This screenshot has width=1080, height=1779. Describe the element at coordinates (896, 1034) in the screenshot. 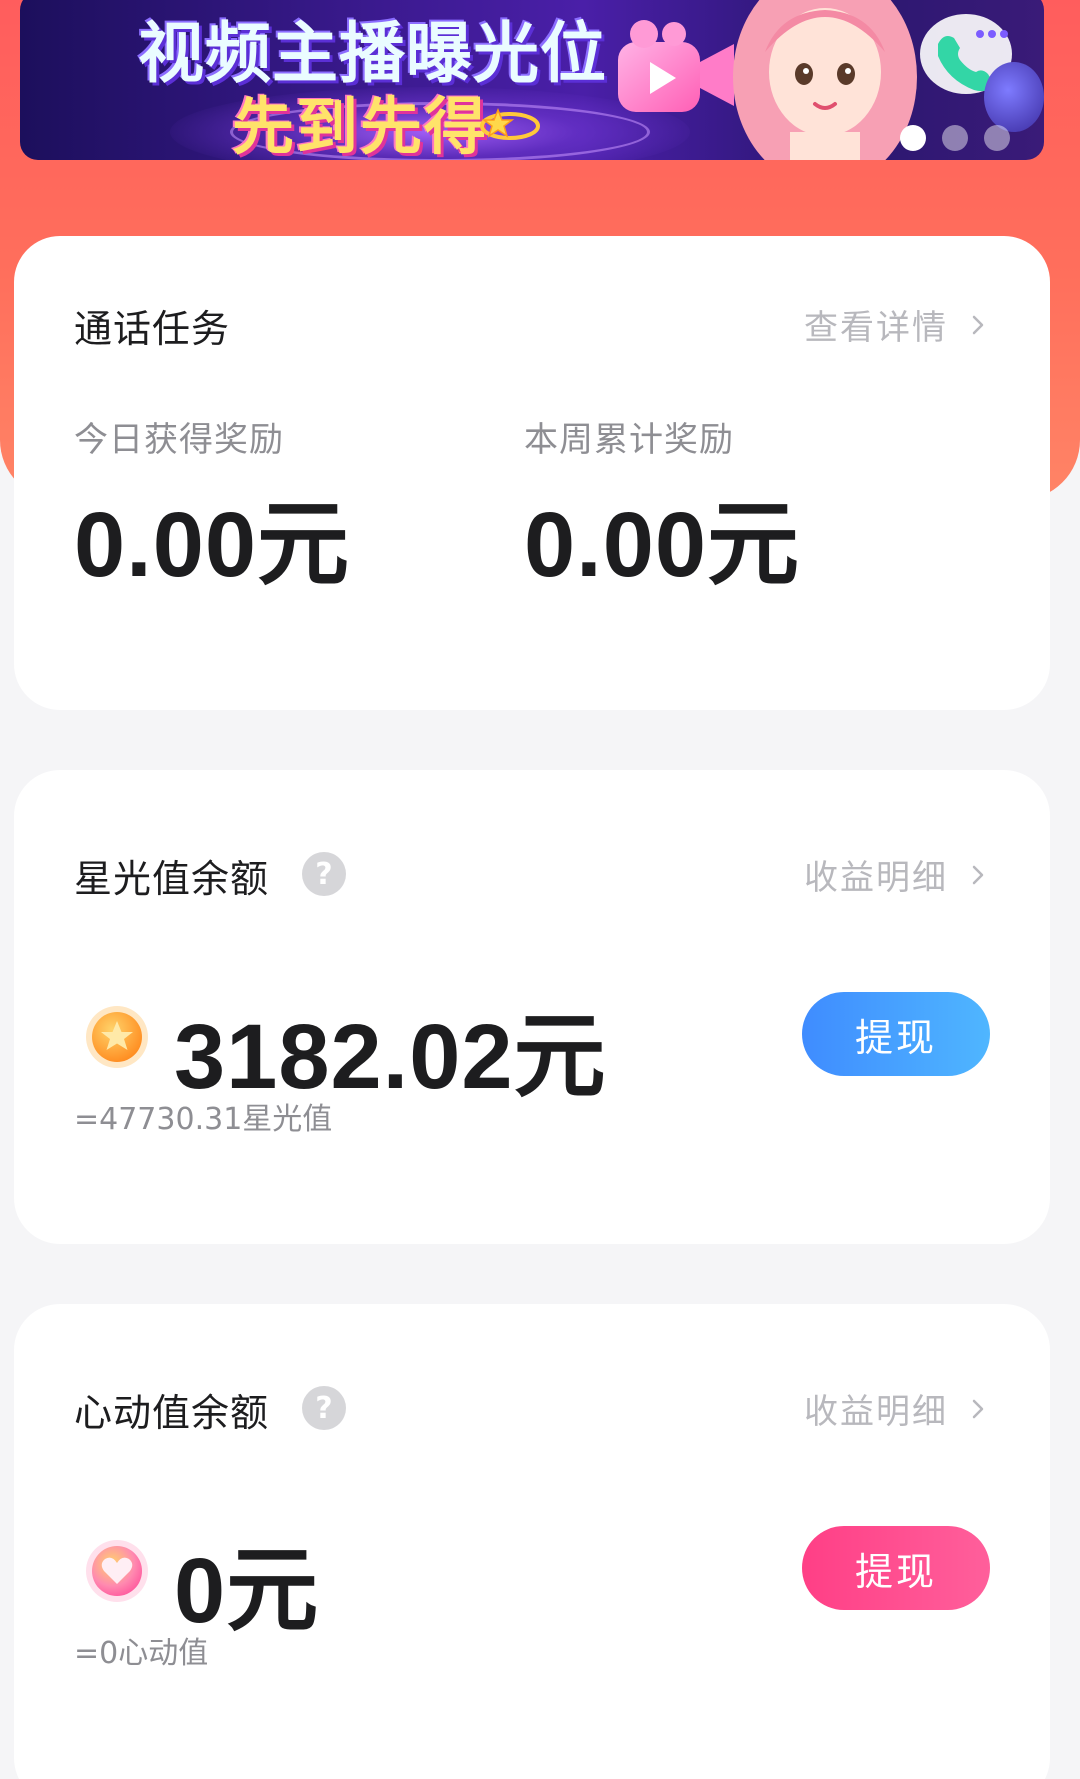

I see `starlight-withdraw-button: 提现` at that location.